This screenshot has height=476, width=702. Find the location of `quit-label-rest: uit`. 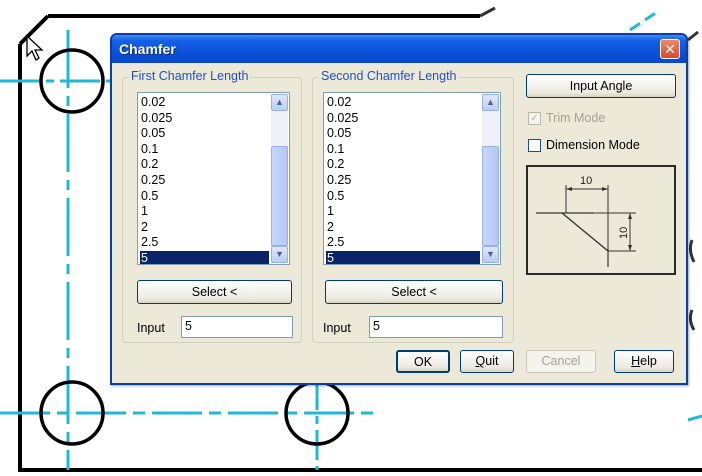

quit-label-rest: uit is located at coordinates (492, 361).